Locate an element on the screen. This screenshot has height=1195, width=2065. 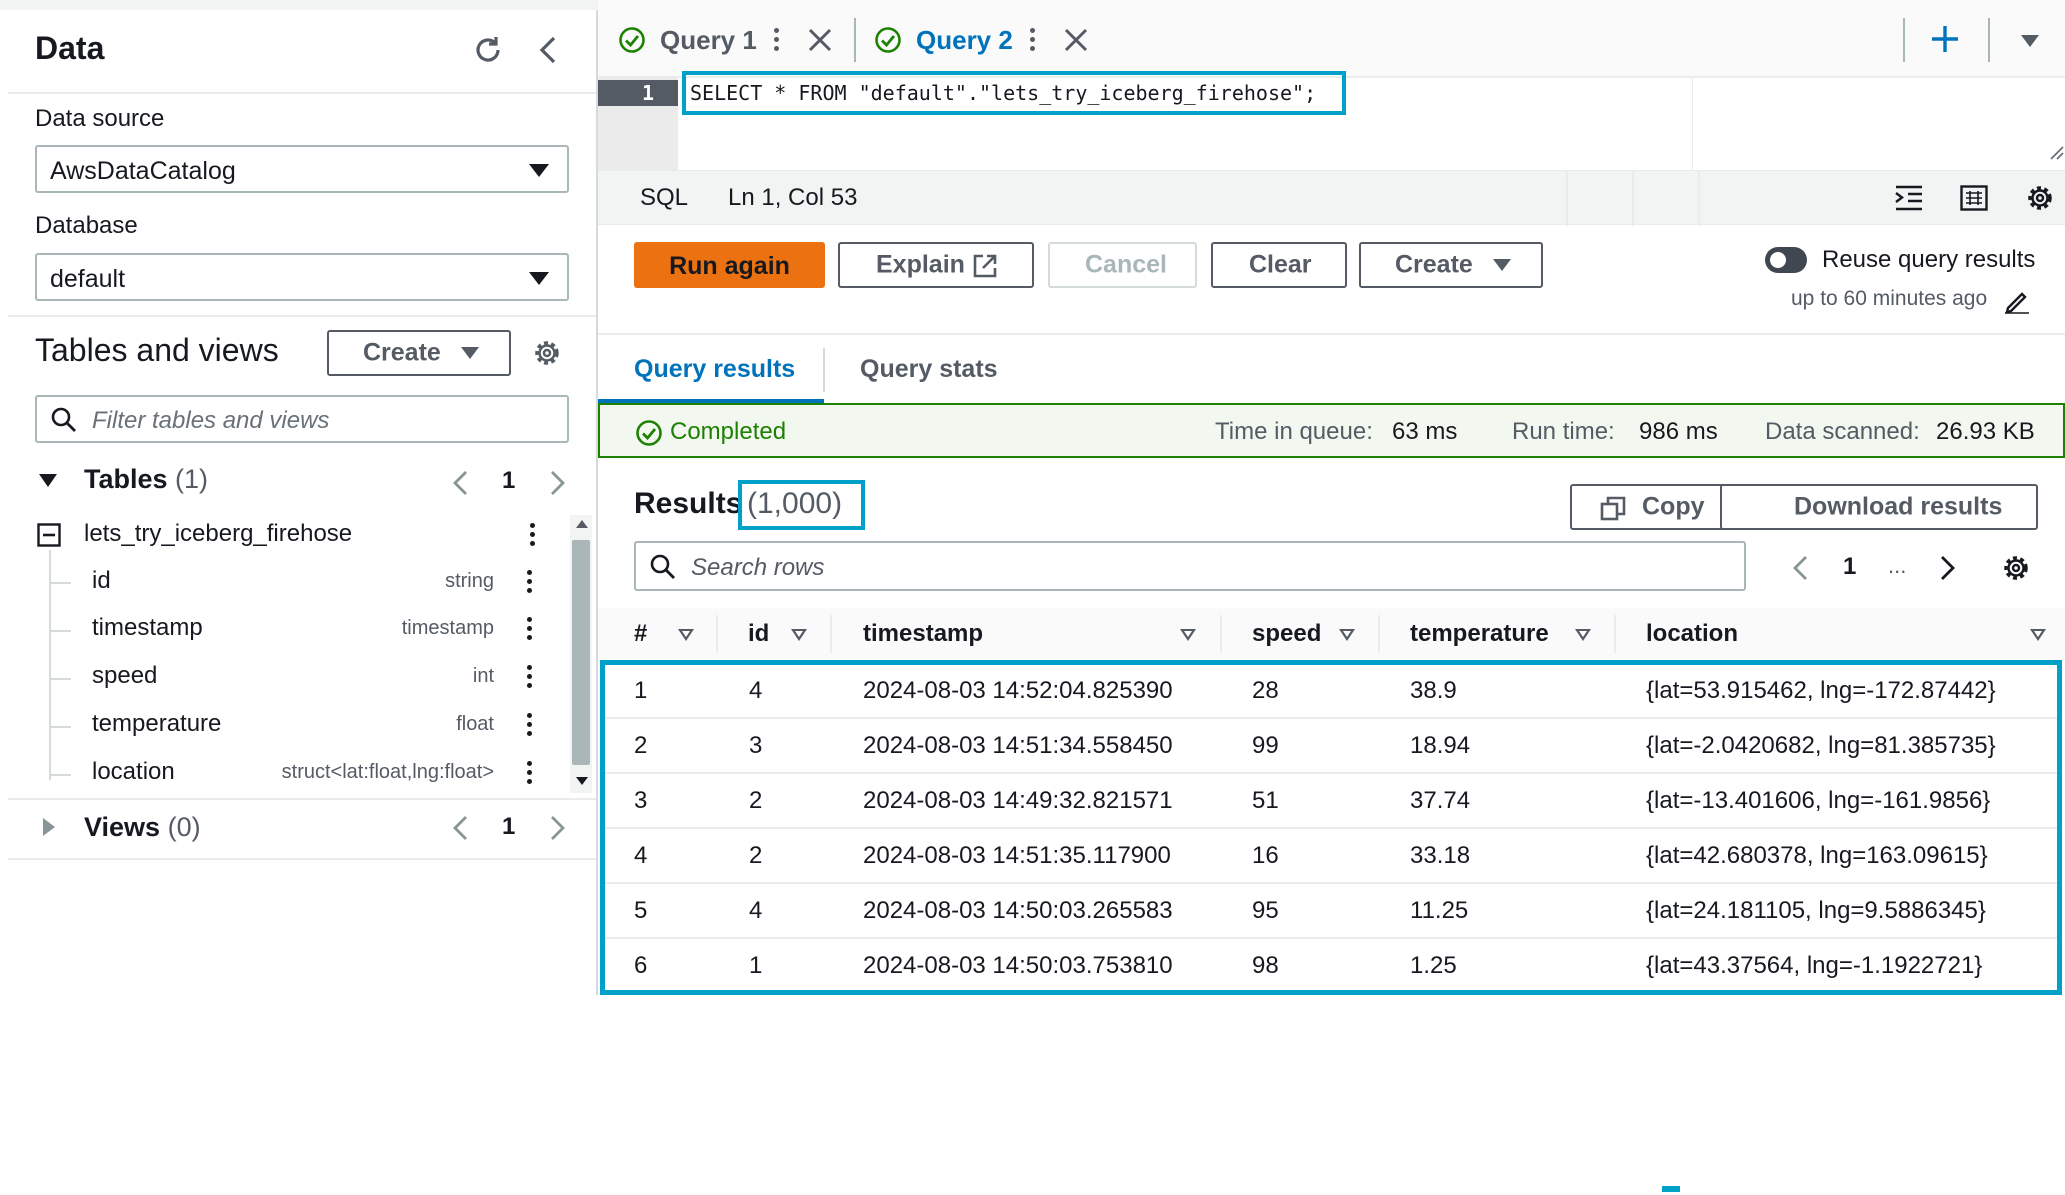
tab-query-1: Query 1 is located at coordinates (733, 39).